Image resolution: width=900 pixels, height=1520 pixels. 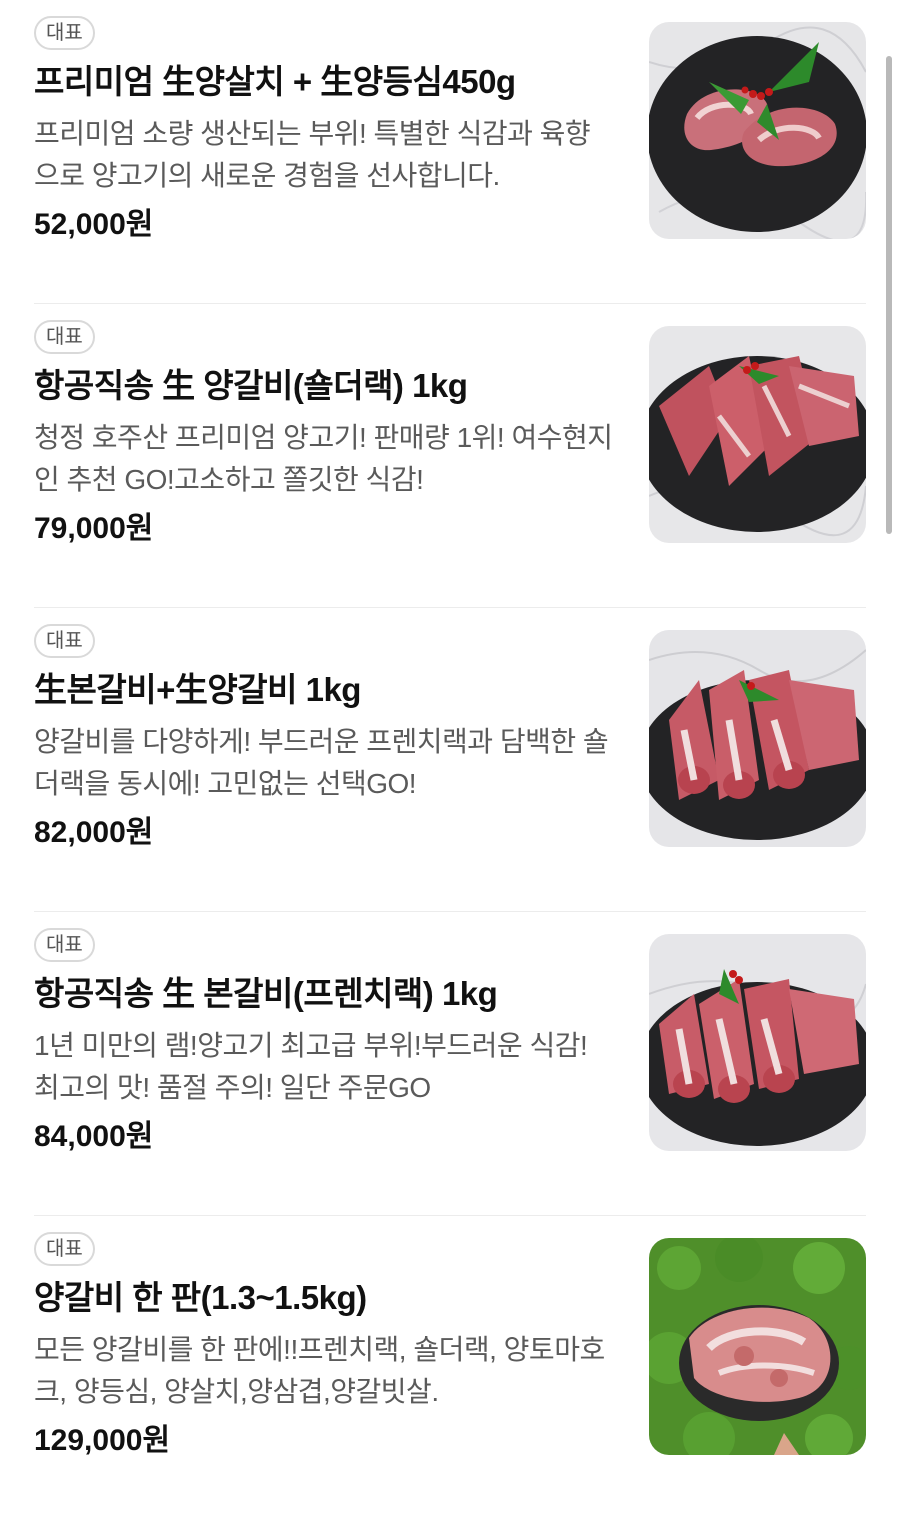 I want to click on menu-item-price: 82,000원, so click(x=94, y=832).